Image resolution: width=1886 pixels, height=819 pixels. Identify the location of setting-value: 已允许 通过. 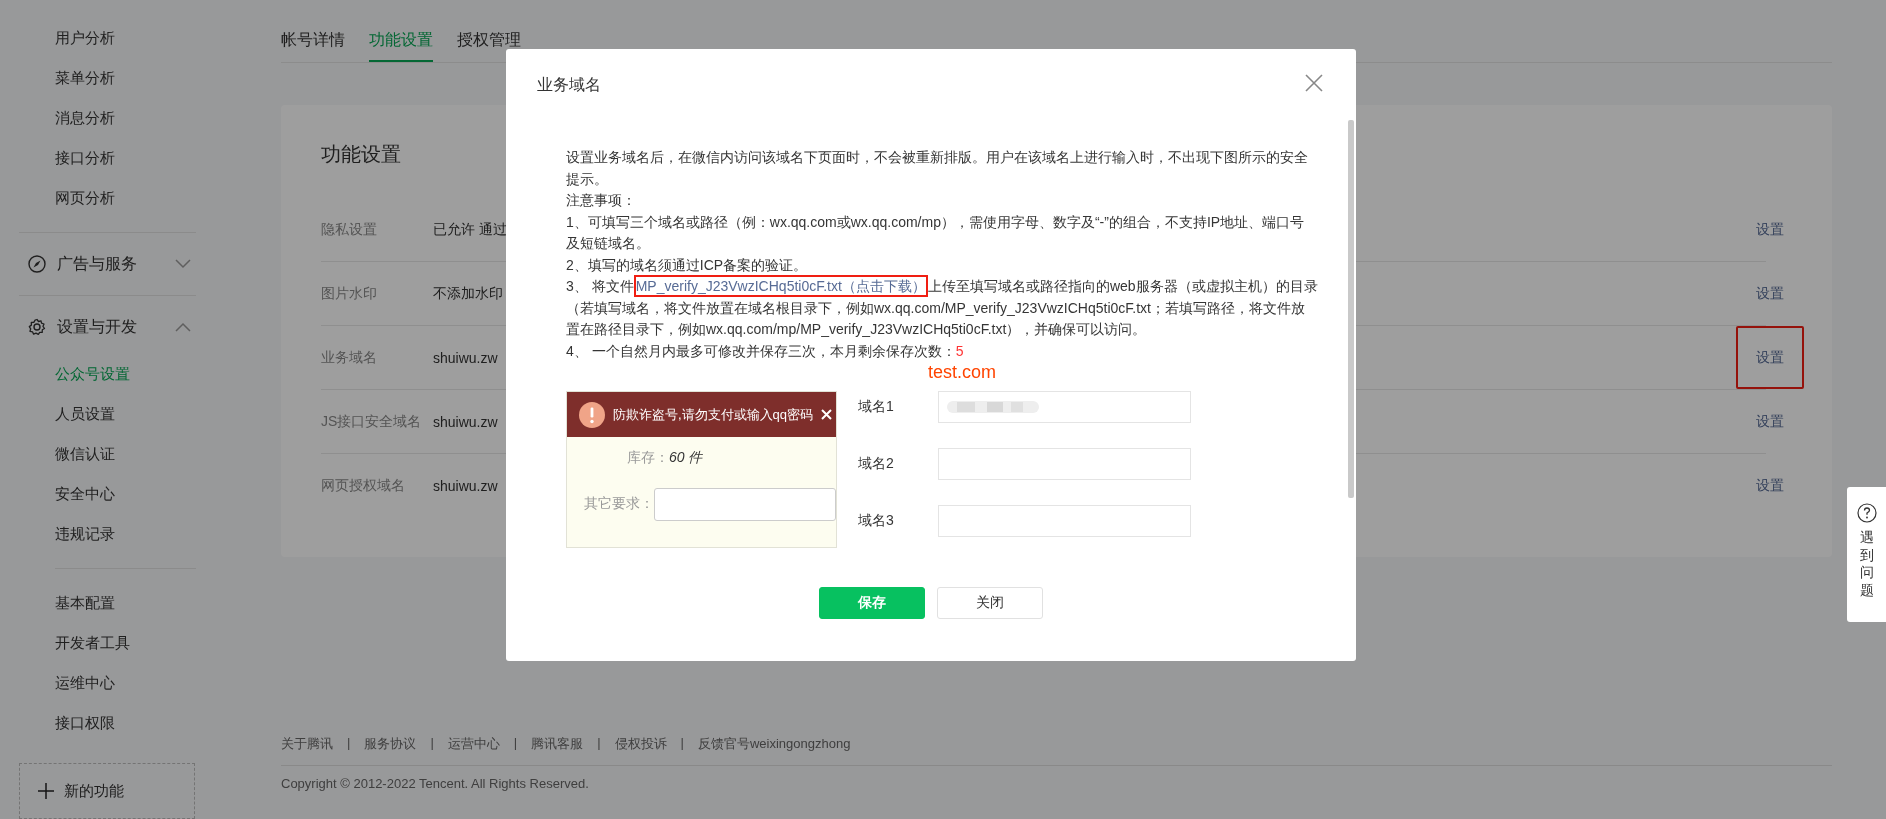
(470, 229).